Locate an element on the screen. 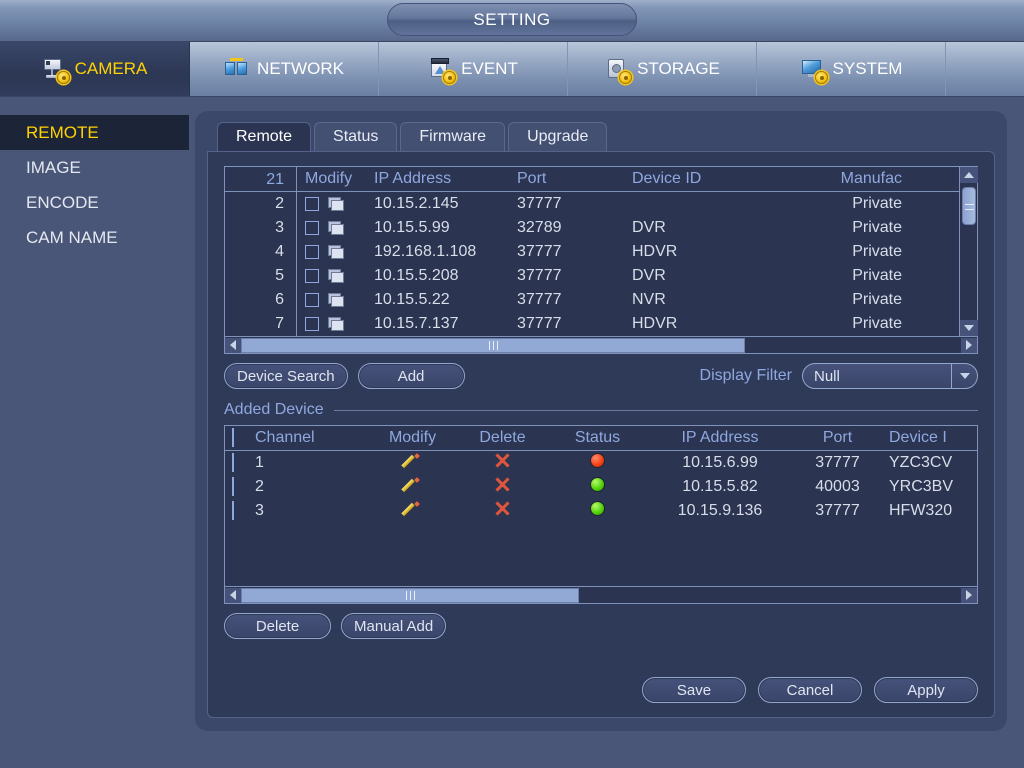 Image resolution: width=1024 pixels, height=768 pixels. row-device-id: YRC3BV is located at coordinates (921, 486).